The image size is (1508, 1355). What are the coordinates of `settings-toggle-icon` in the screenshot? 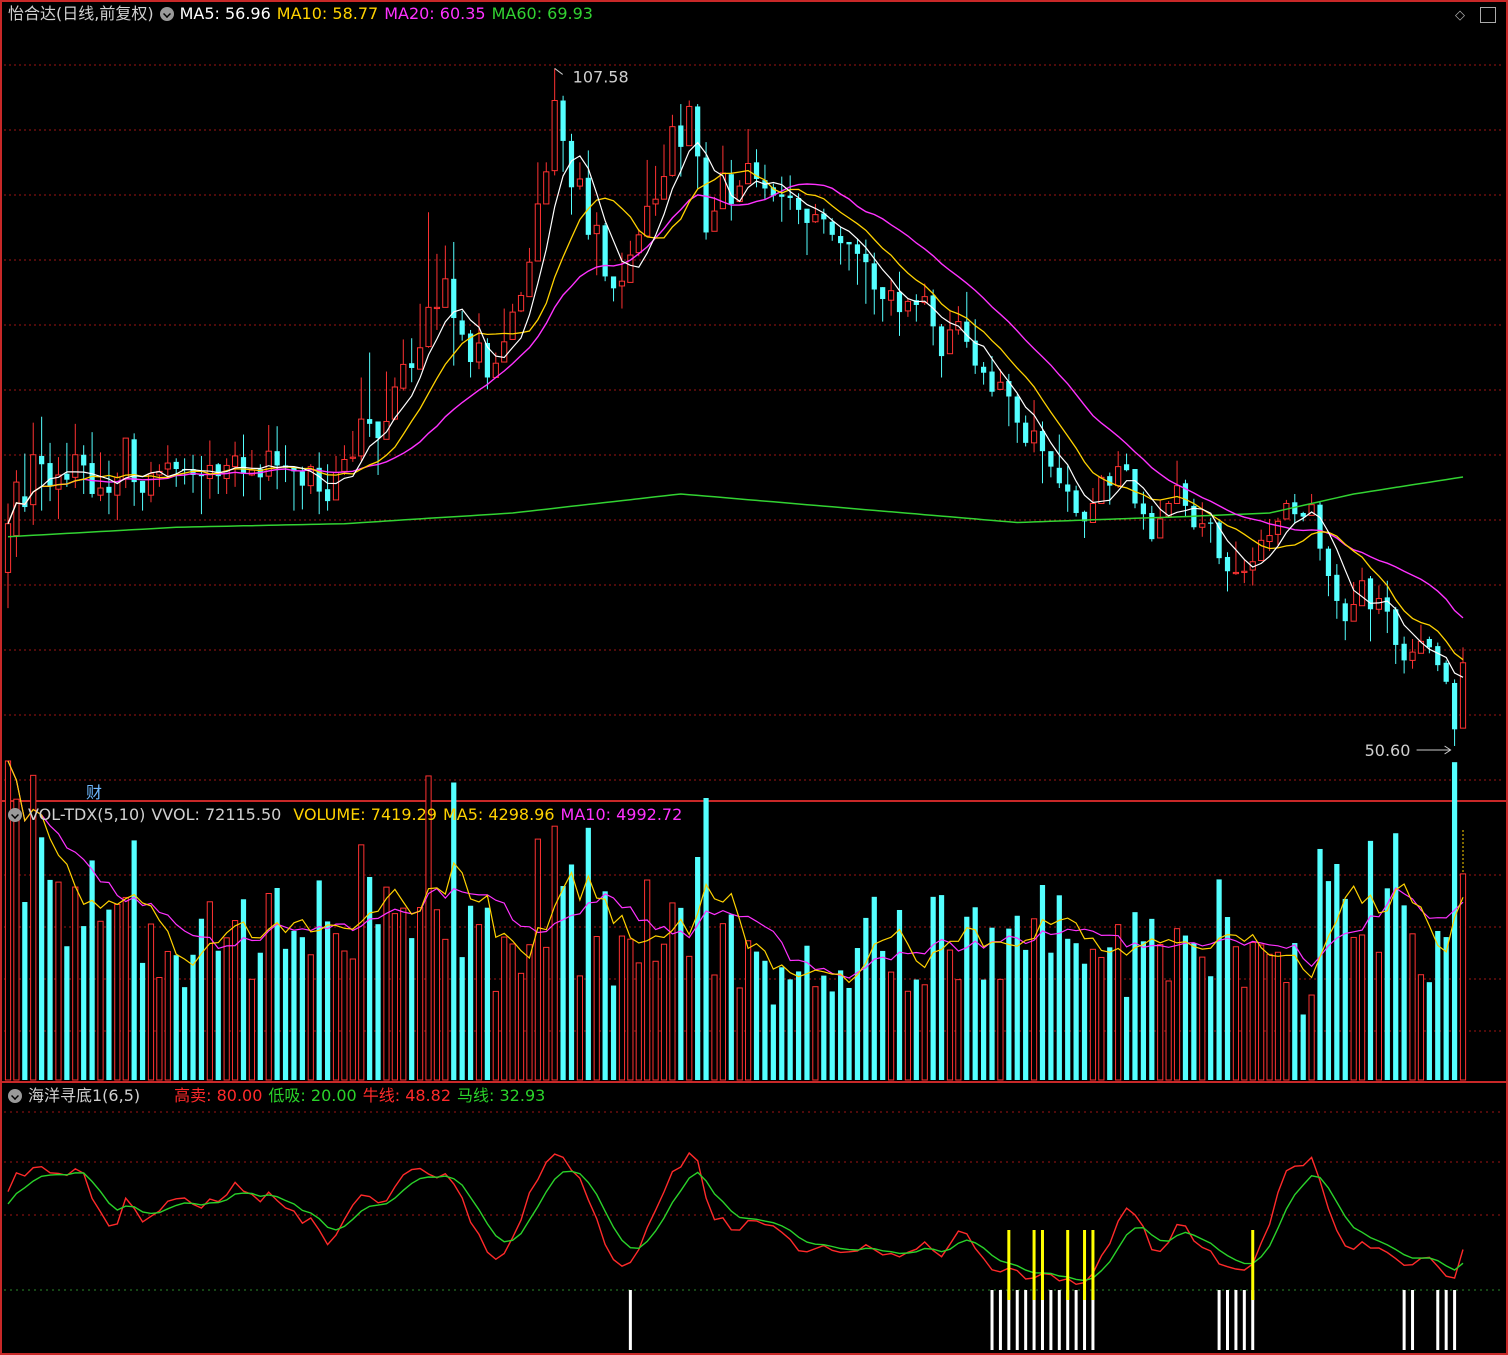 It's located at (166, 14).